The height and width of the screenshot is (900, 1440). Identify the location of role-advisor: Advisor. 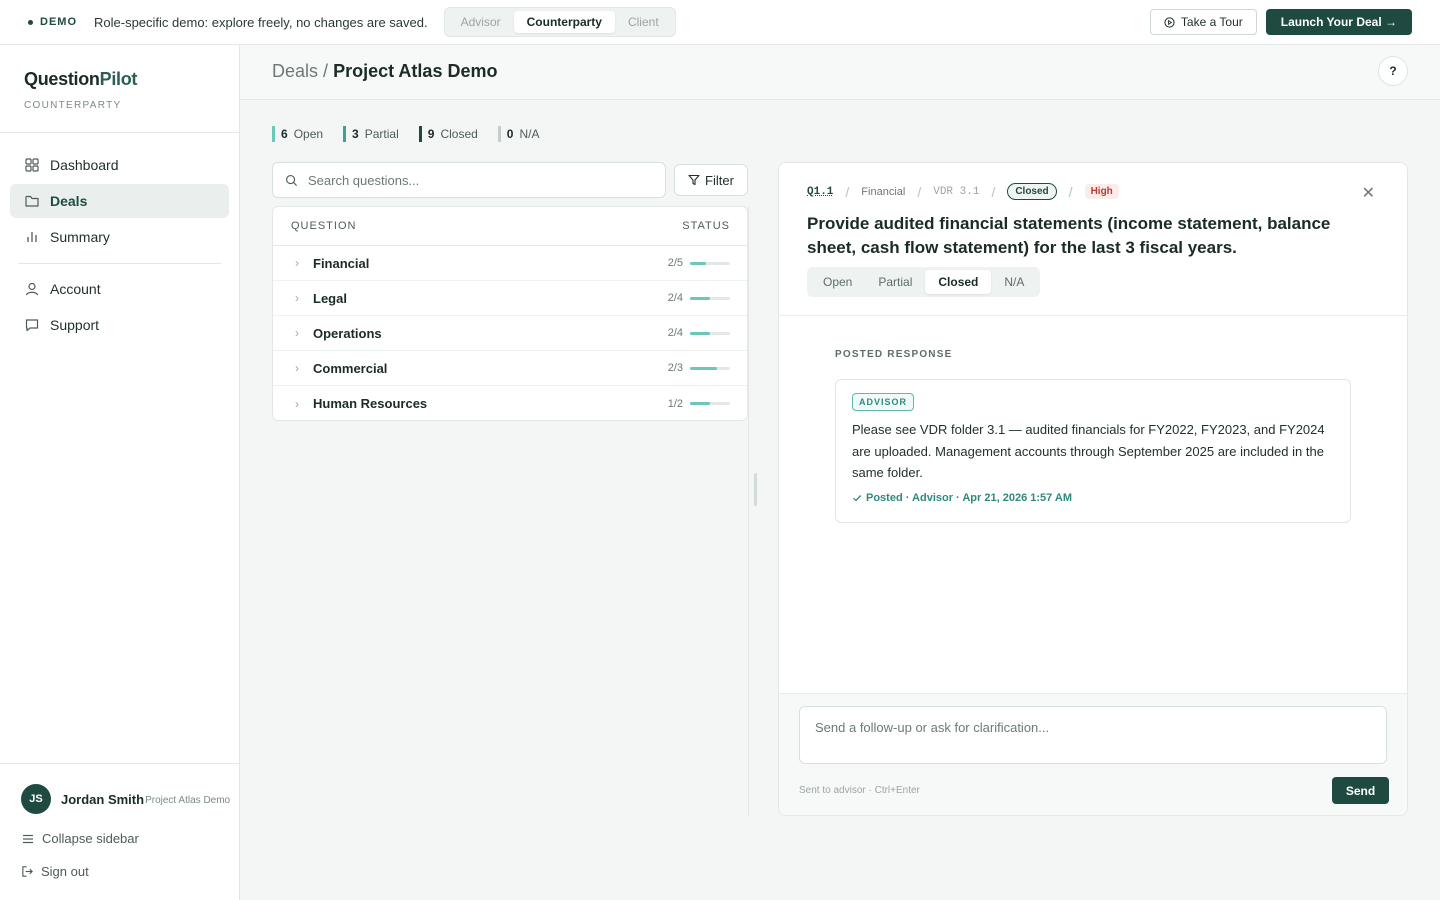
(481, 22).